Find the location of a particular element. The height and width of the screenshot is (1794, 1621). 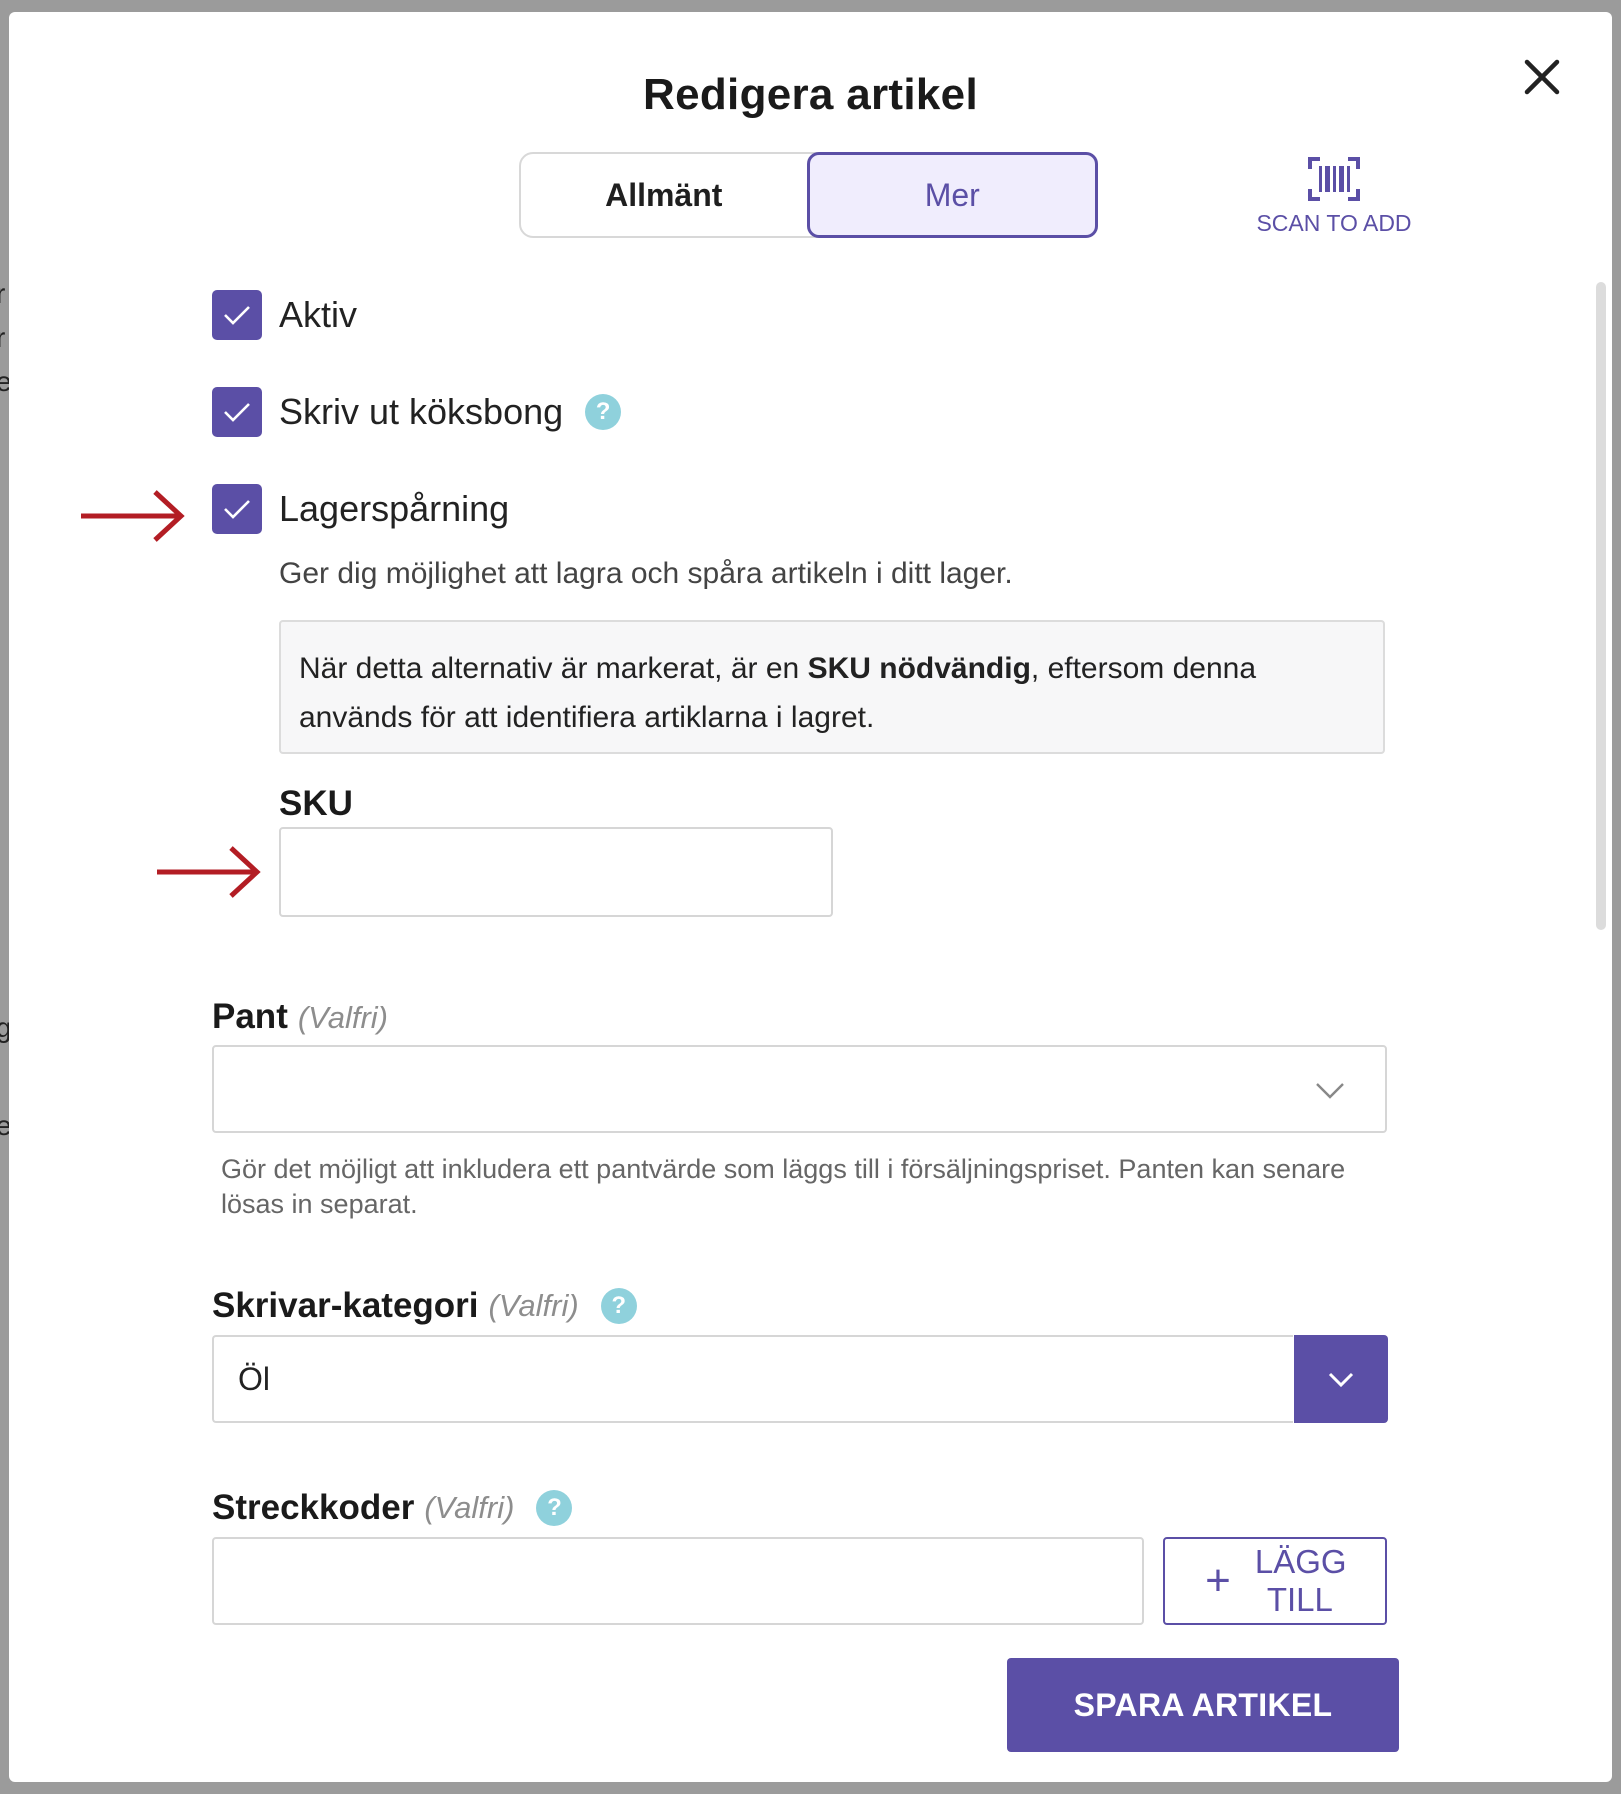

checkbox-aktiv: Aktiv is located at coordinates (284, 315).